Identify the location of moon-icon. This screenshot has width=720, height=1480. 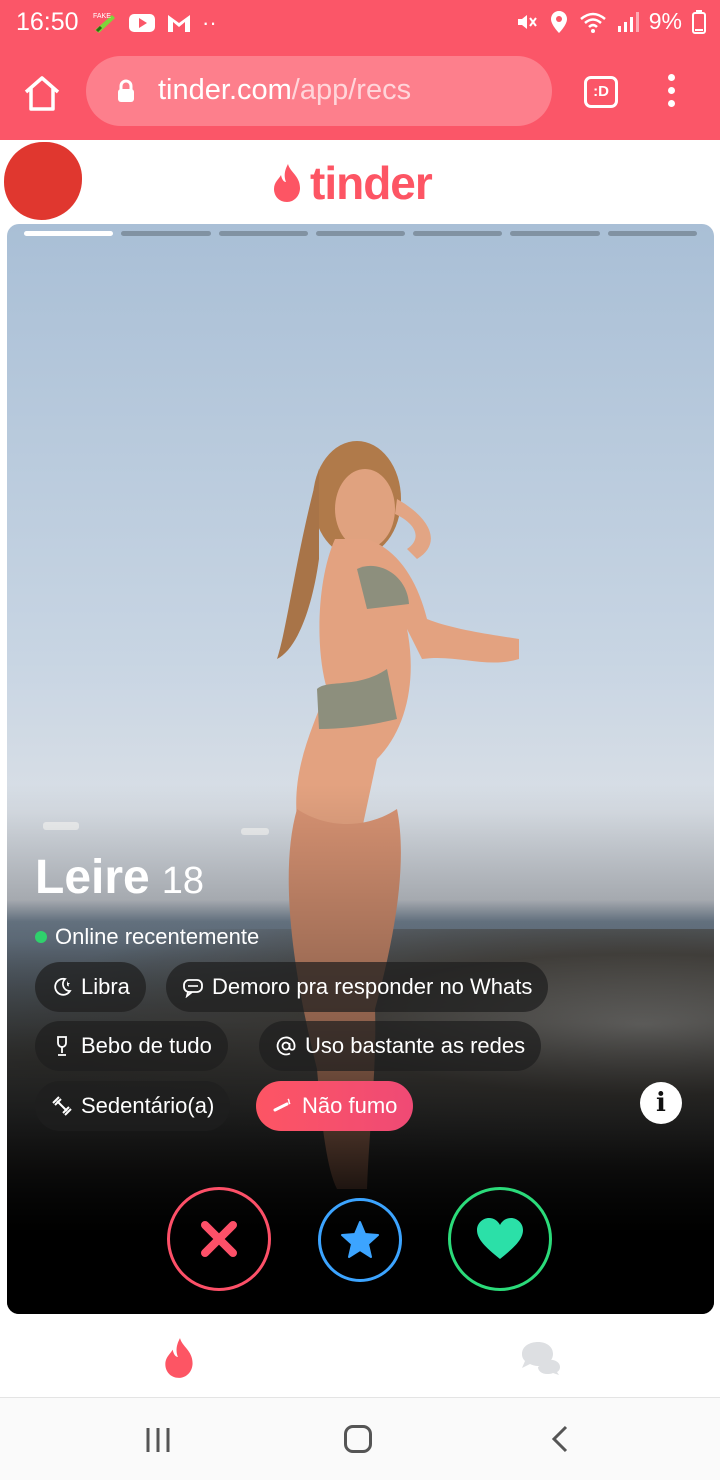
(63, 986).